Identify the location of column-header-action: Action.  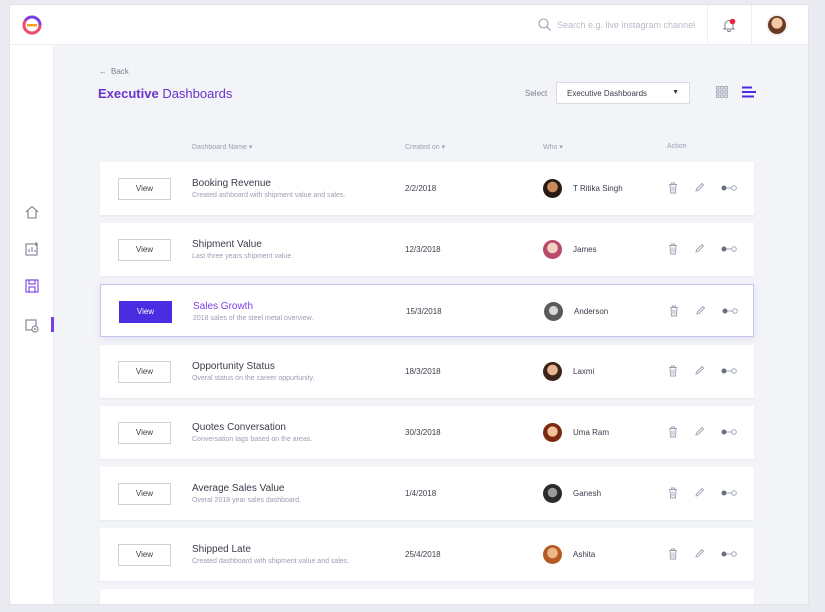
(677, 146).